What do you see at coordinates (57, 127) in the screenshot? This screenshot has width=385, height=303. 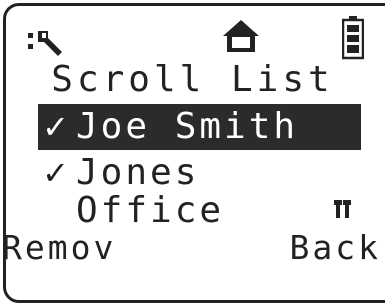 I see `check-icon: ✓` at bounding box center [57, 127].